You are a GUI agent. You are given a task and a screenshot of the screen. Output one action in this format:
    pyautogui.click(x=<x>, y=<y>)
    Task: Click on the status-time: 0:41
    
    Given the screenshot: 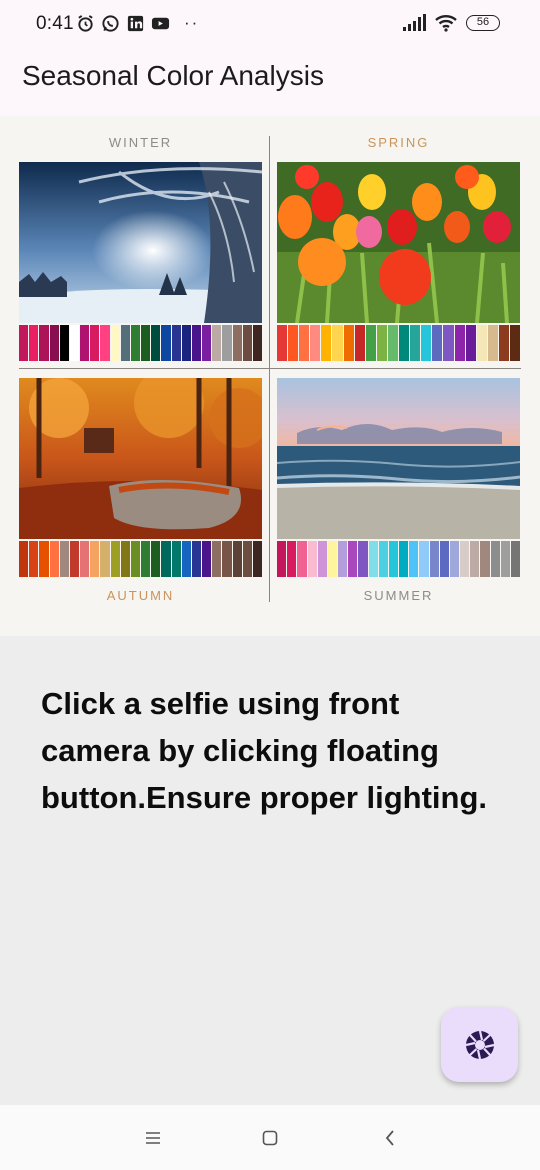 What is the action you would take?
    pyautogui.click(x=55, y=23)
    